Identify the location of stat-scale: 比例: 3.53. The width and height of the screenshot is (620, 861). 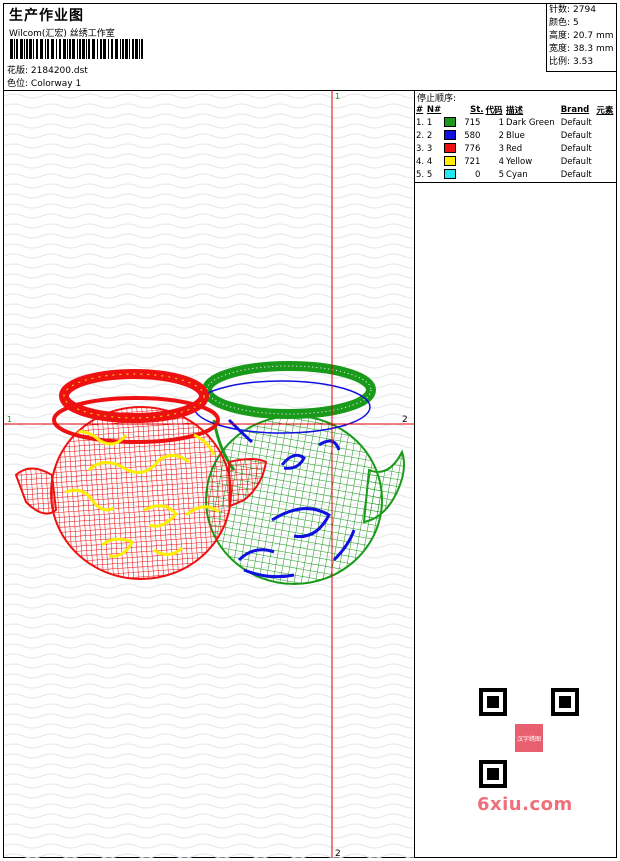
(571, 62).